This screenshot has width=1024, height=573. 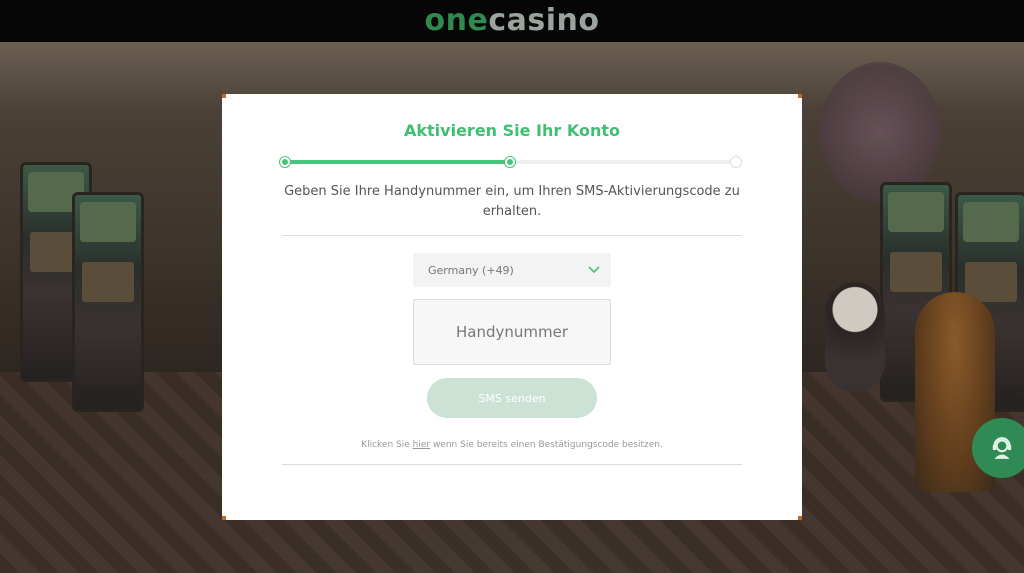 What do you see at coordinates (471, 270) in the screenshot?
I see `country-code-value: Germany (+49)` at bounding box center [471, 270].